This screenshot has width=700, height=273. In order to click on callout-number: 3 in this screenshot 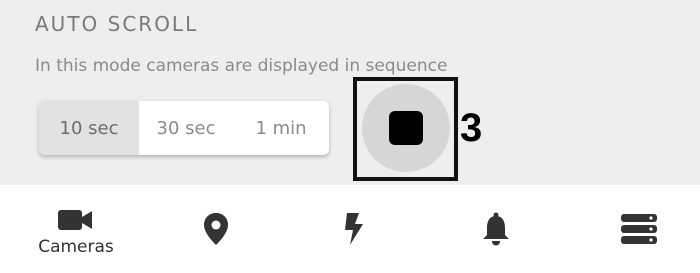, I will do `click(471, 128)`.